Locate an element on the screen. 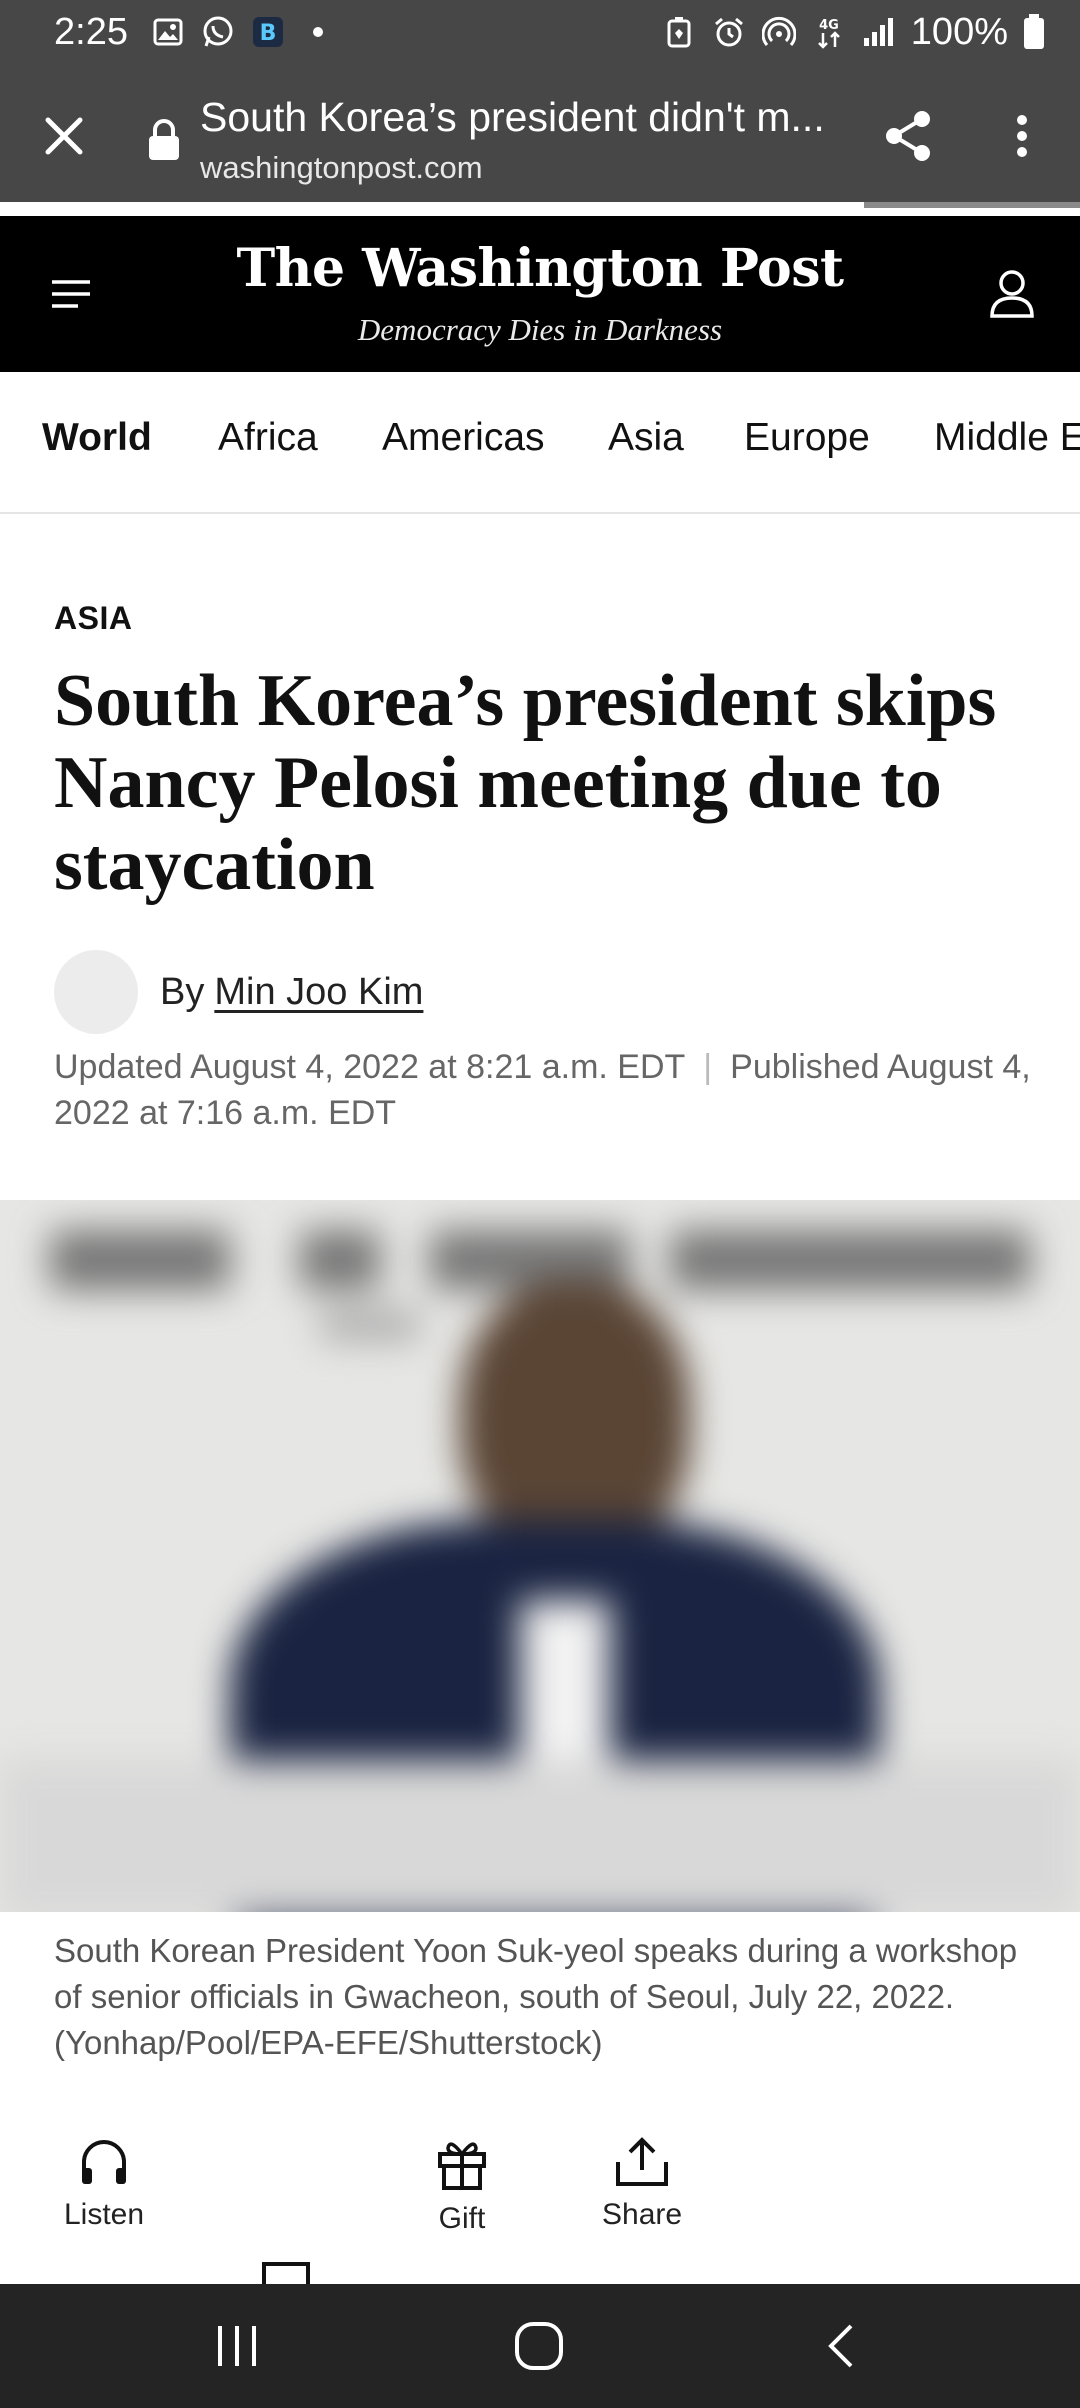  back-button is located at coordinates (841, 2346).